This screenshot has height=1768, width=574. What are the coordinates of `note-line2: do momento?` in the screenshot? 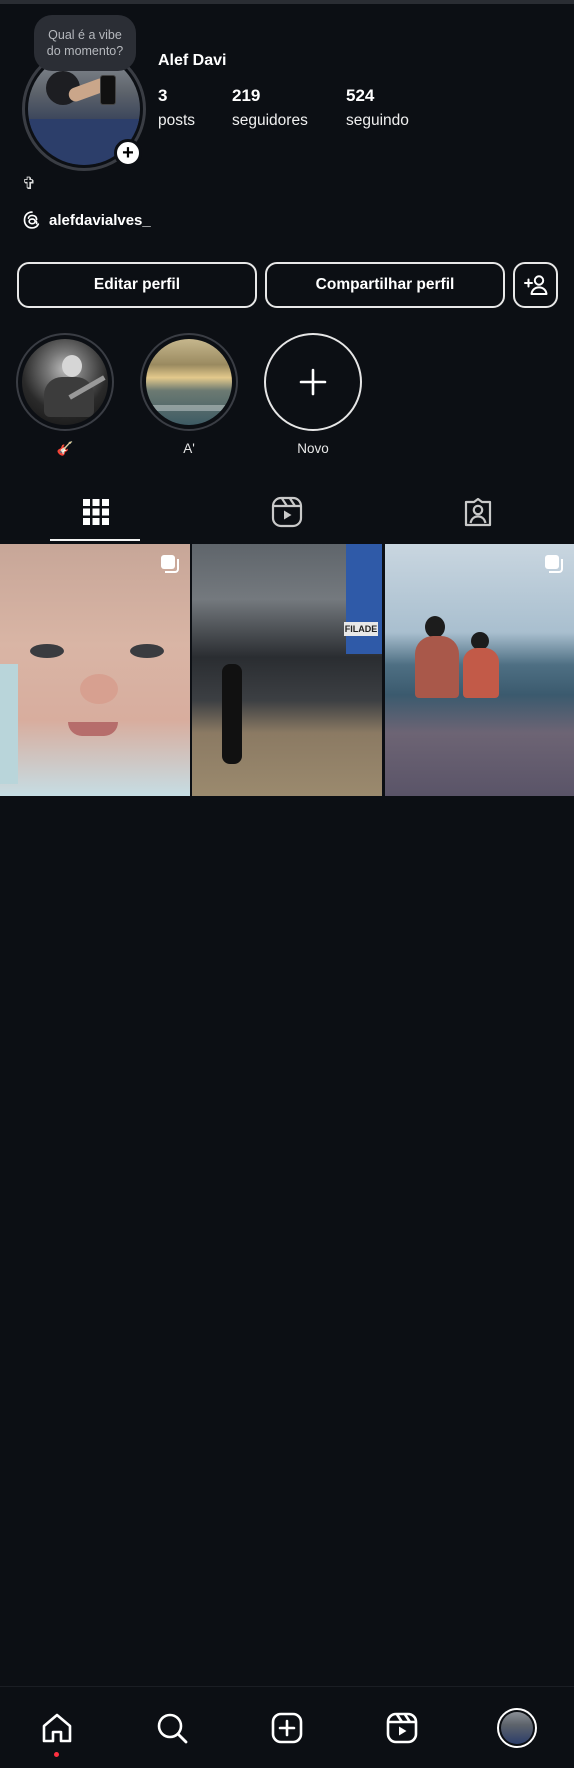 It's located at (85, 51).